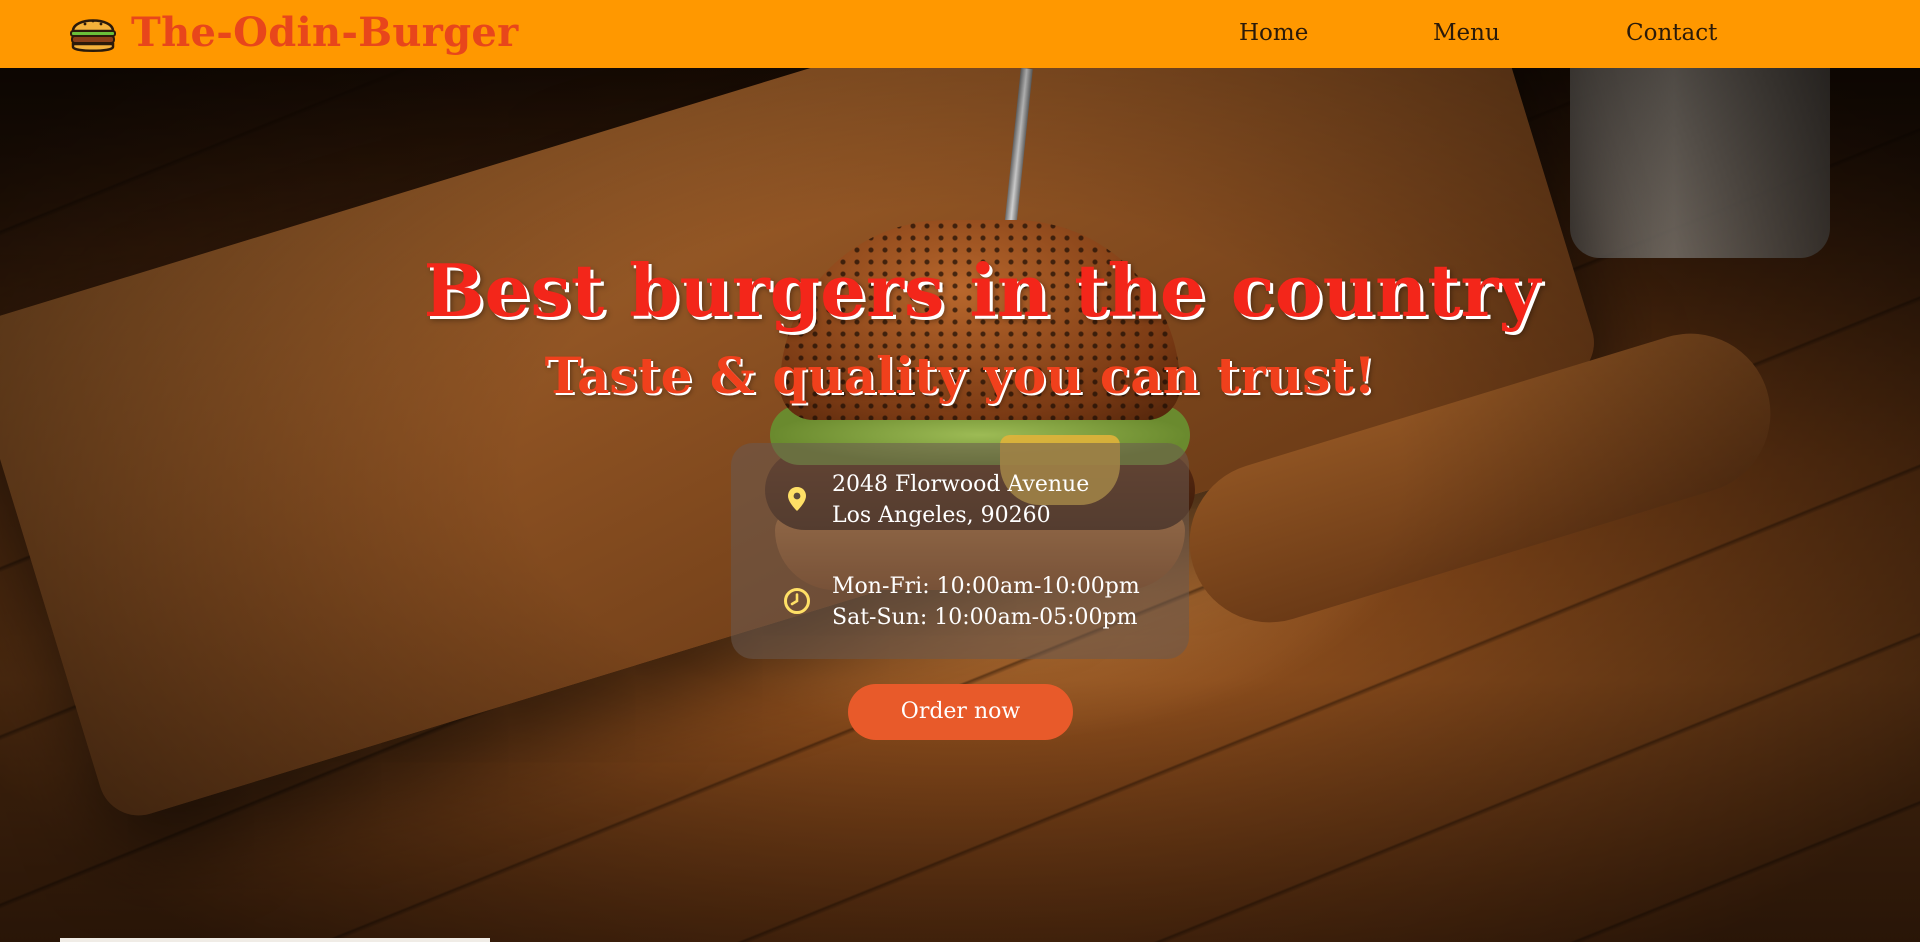 The height and width of the screenshot is (942, 1920). What do you see at coordinates (986, 586) in the screenshot?
I see `hours-weekdays: Mon-Fri: 10:00am-10:00pm` at bounding box center [986, 586].